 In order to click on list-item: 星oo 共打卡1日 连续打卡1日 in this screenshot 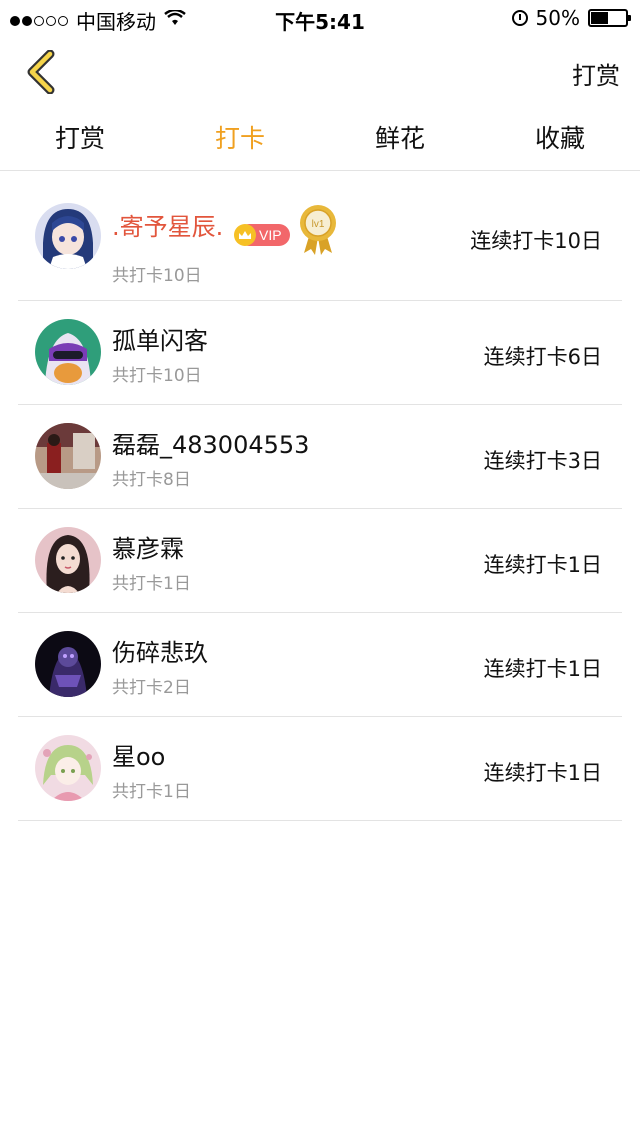, I will do `click(320, 769)`.